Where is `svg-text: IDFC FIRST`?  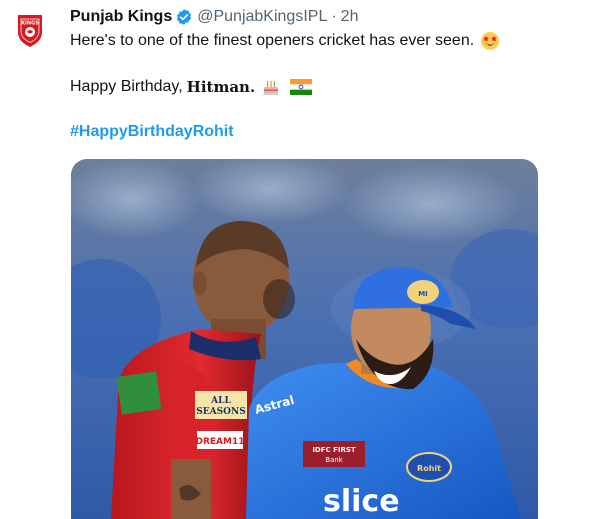
svg-text: IDFC FIRST is located at coordinates (334, 450).